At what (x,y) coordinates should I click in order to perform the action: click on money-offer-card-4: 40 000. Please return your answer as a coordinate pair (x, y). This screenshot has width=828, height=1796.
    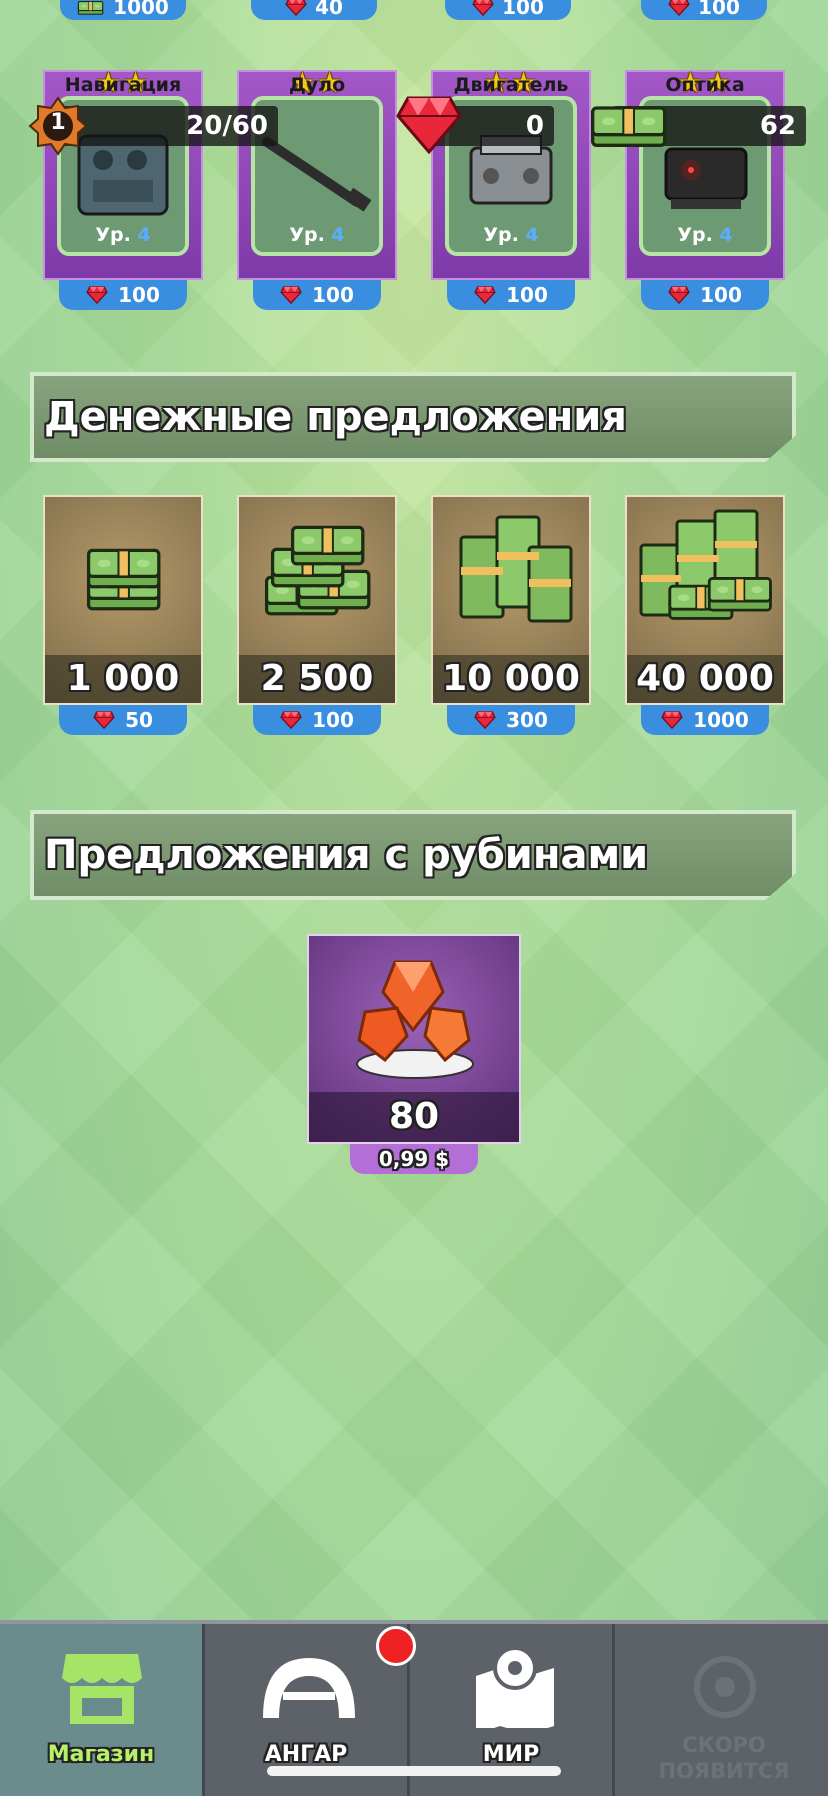
    Looking at the image, I should click on (705, 600).